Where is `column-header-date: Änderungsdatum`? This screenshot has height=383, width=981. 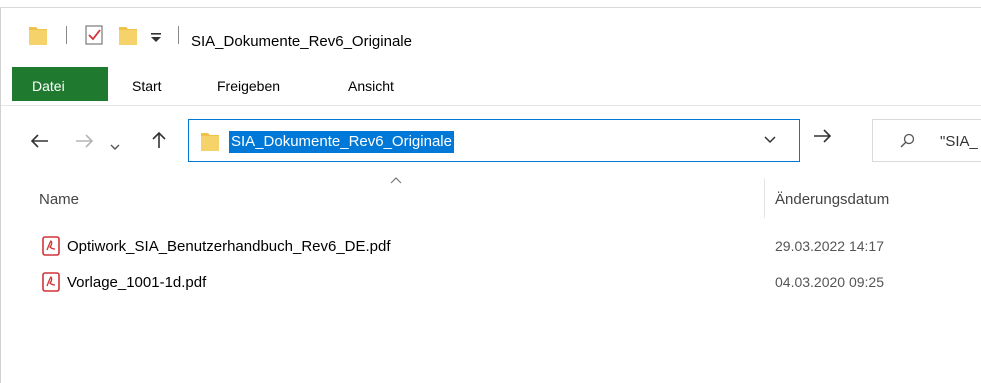
column-header-date: Änderungsdatum is located at coordinates (832, 199).